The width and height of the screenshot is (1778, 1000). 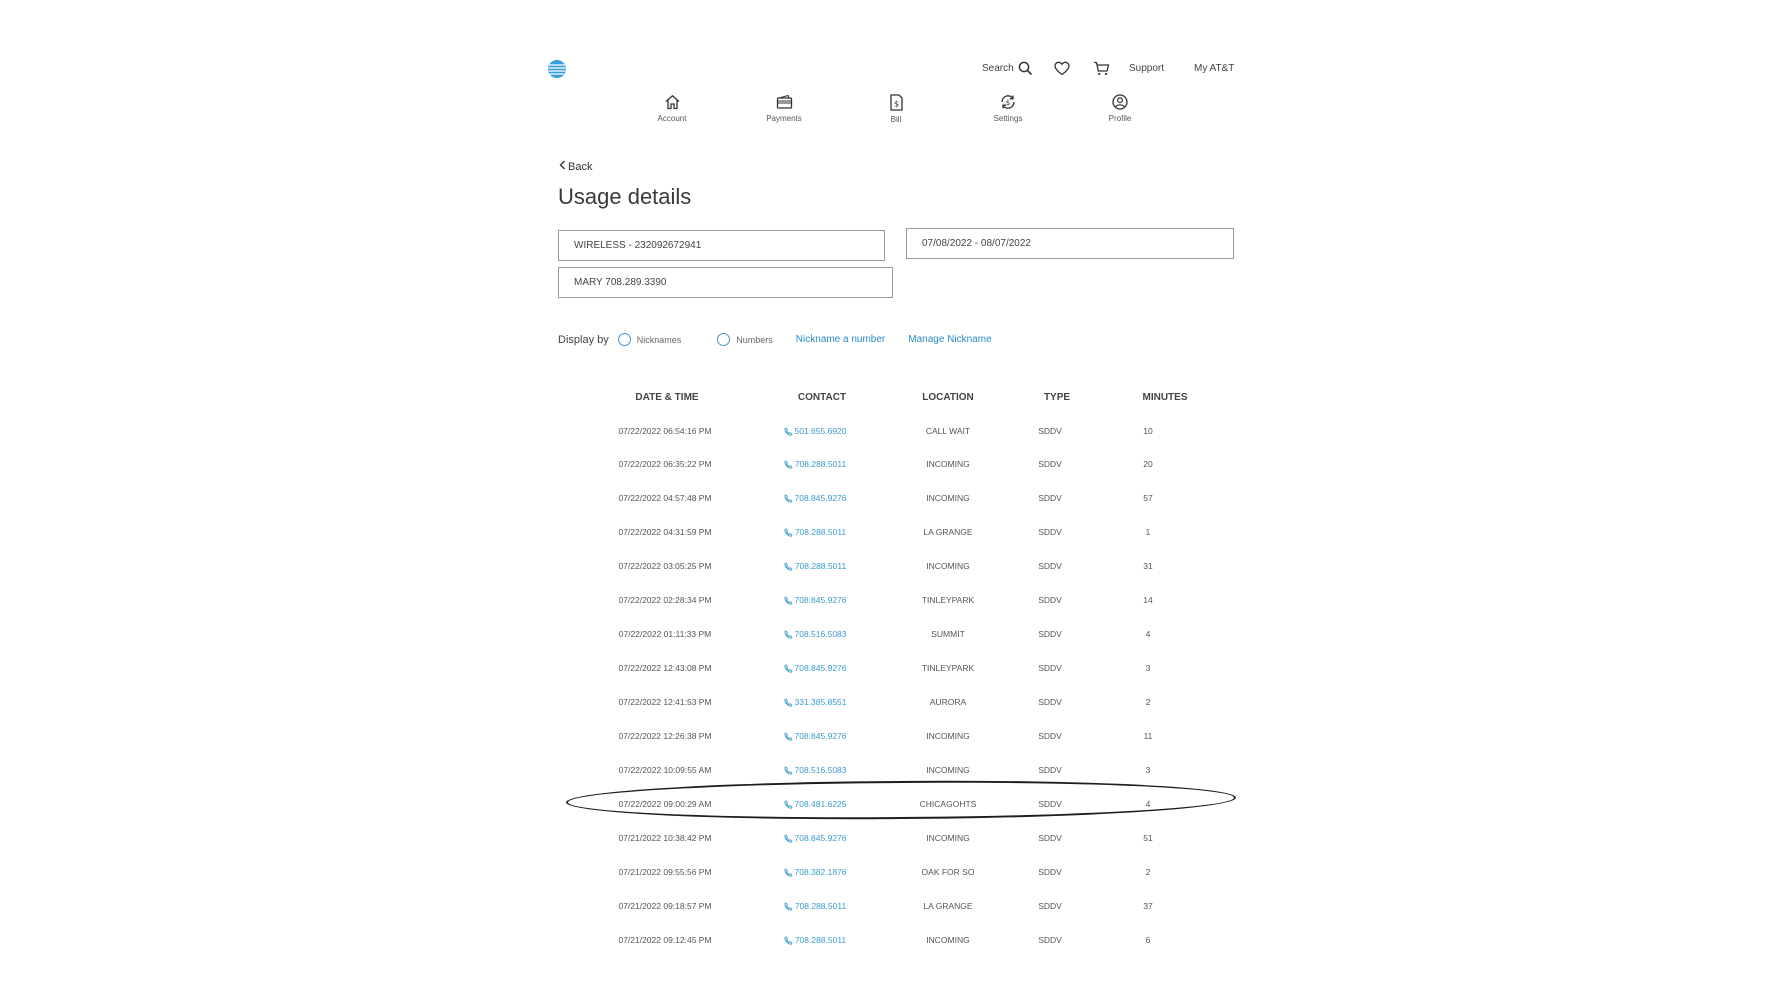 I want to click on manage-nickname-link: Manage Nickname, so click(x=949, y=339).